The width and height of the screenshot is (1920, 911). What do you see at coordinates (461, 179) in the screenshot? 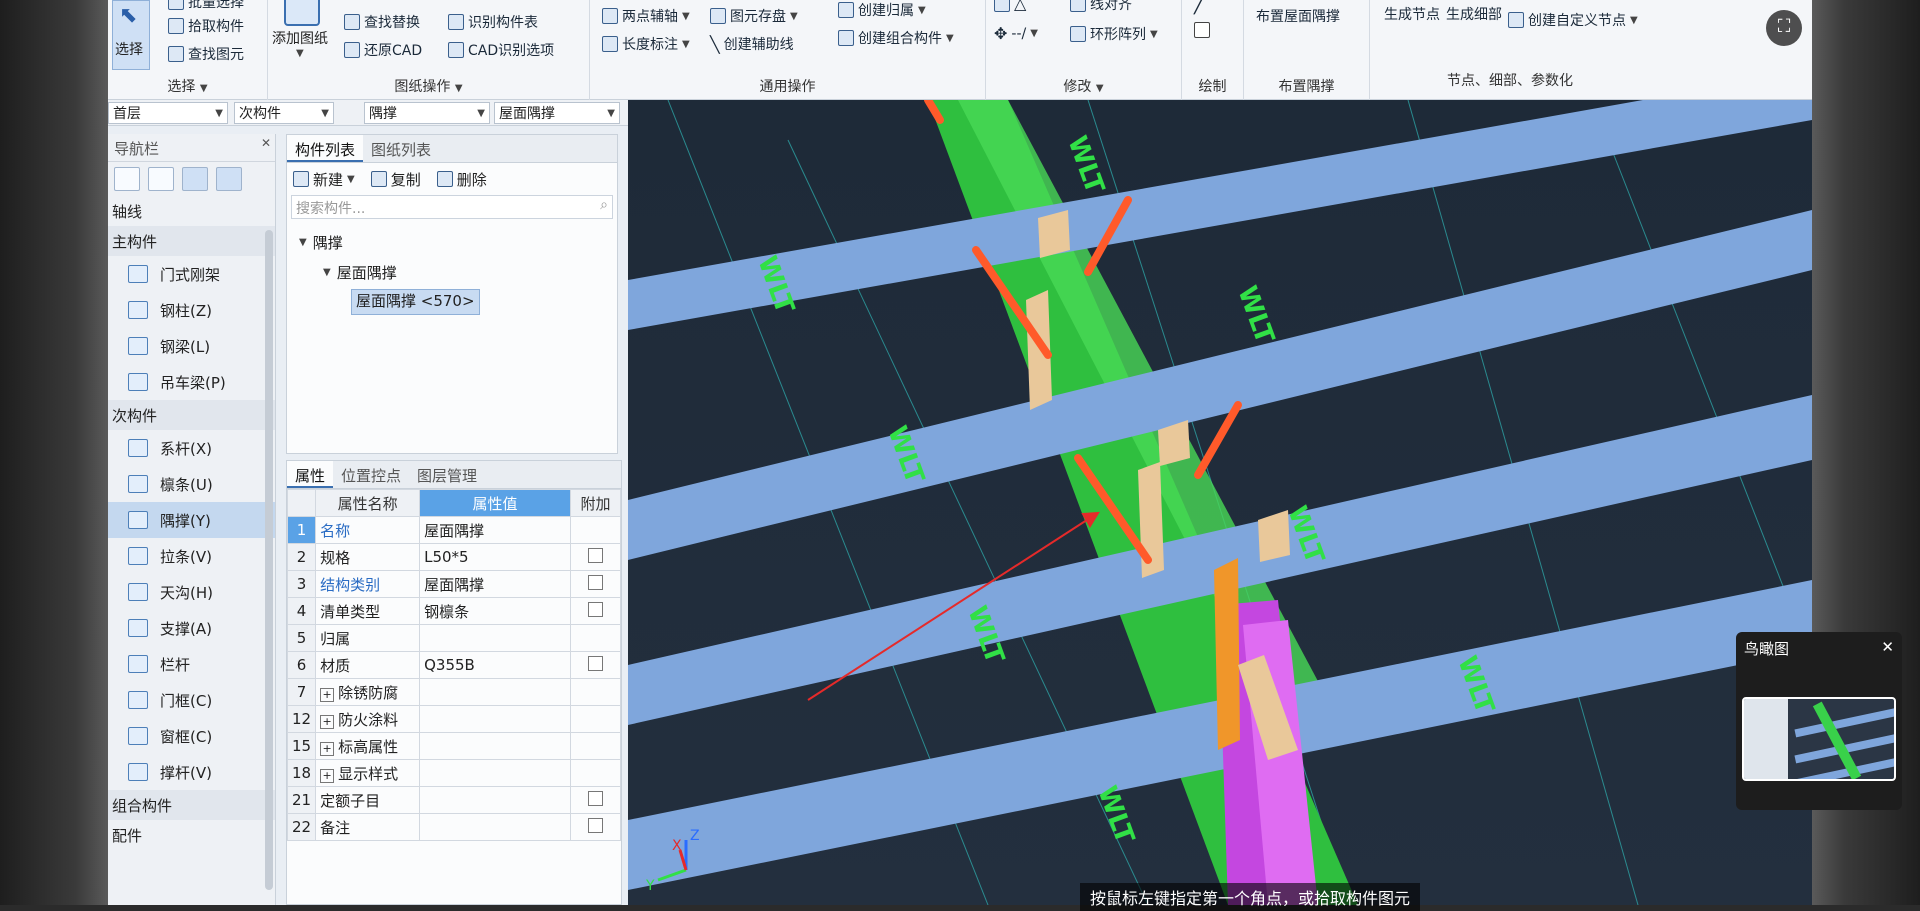
I see `delete-button: 删除` at bounding box center [461, 179].